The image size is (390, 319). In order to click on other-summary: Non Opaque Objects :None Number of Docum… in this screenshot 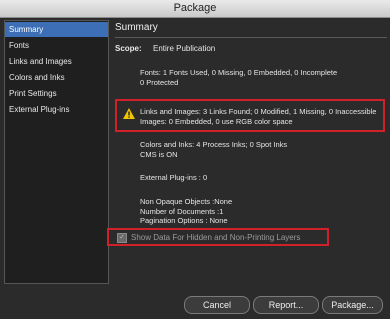, I will do `click(186, 211)`.